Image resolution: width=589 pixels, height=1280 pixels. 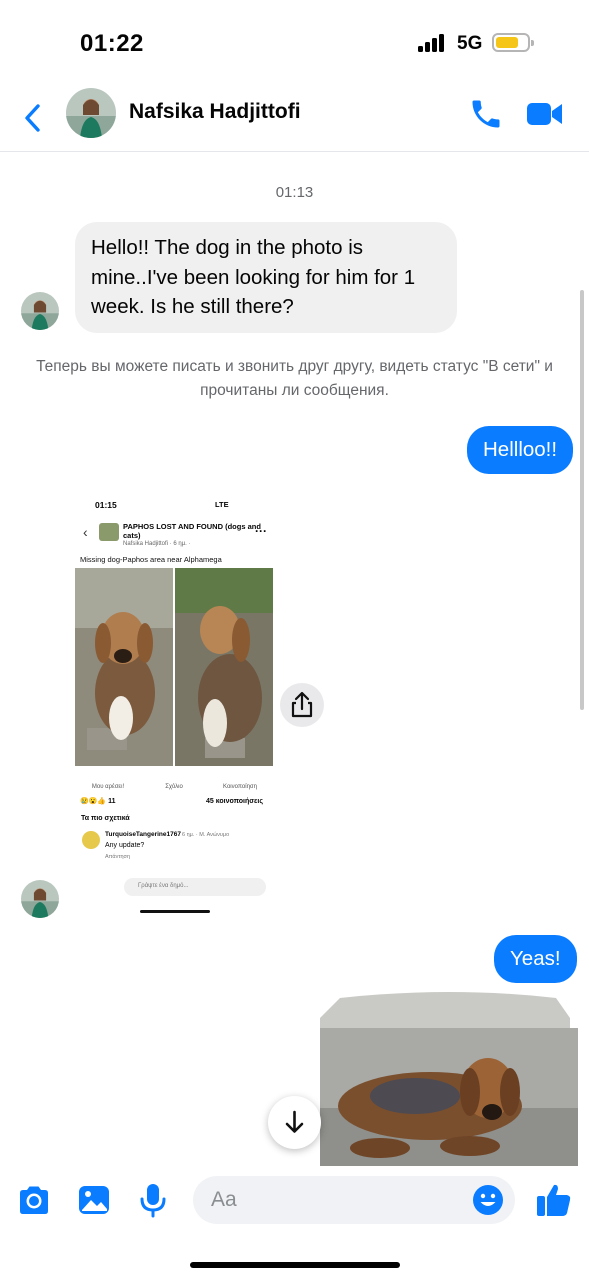 I want to click on shot-comment-reply: Απάντηση, so click(x=117, y=857).